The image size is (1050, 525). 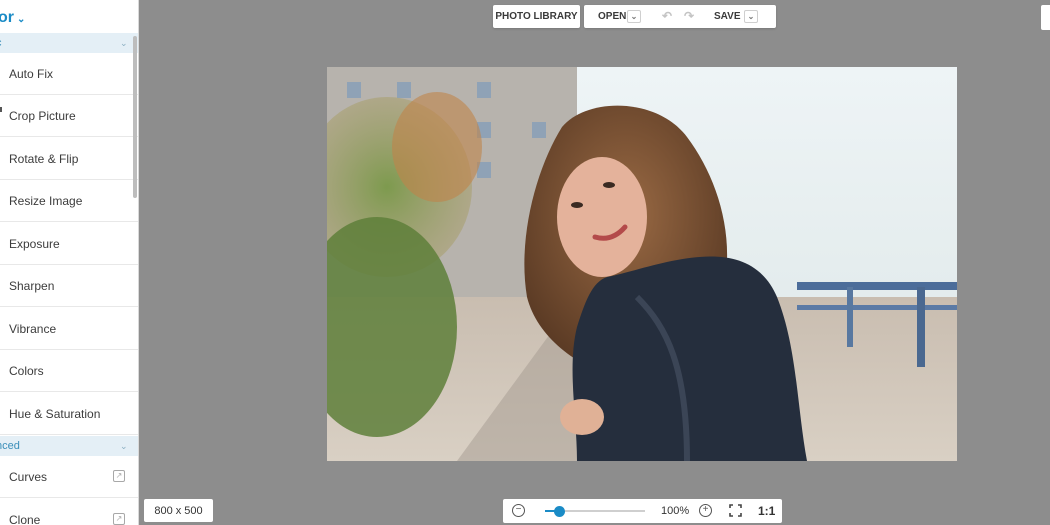 What do you see at coordinates (559, 511) in the screenshot?
I see `zoom-slider-thumb` at bounding box center [559, 511].